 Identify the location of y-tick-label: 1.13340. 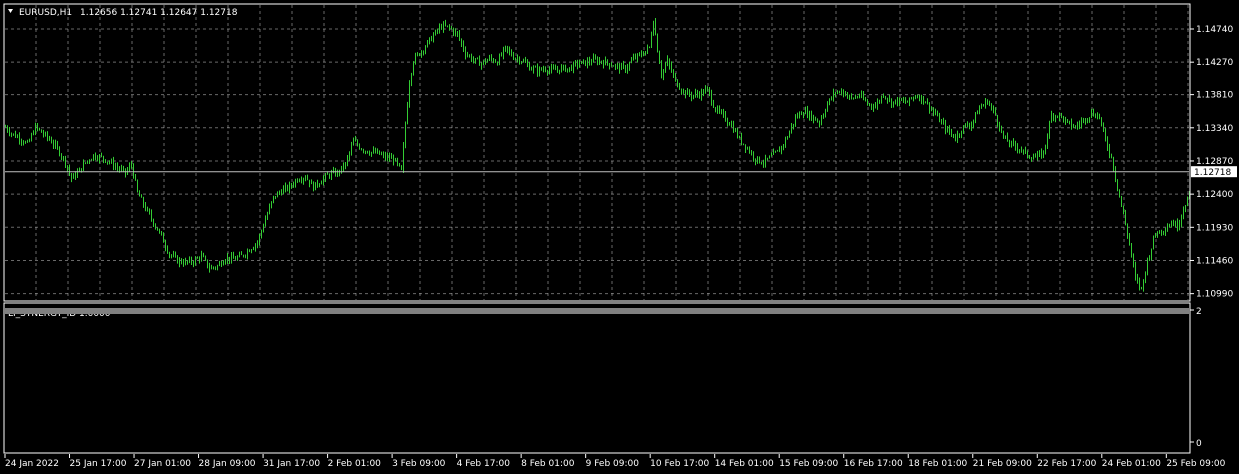
(1214, 129).